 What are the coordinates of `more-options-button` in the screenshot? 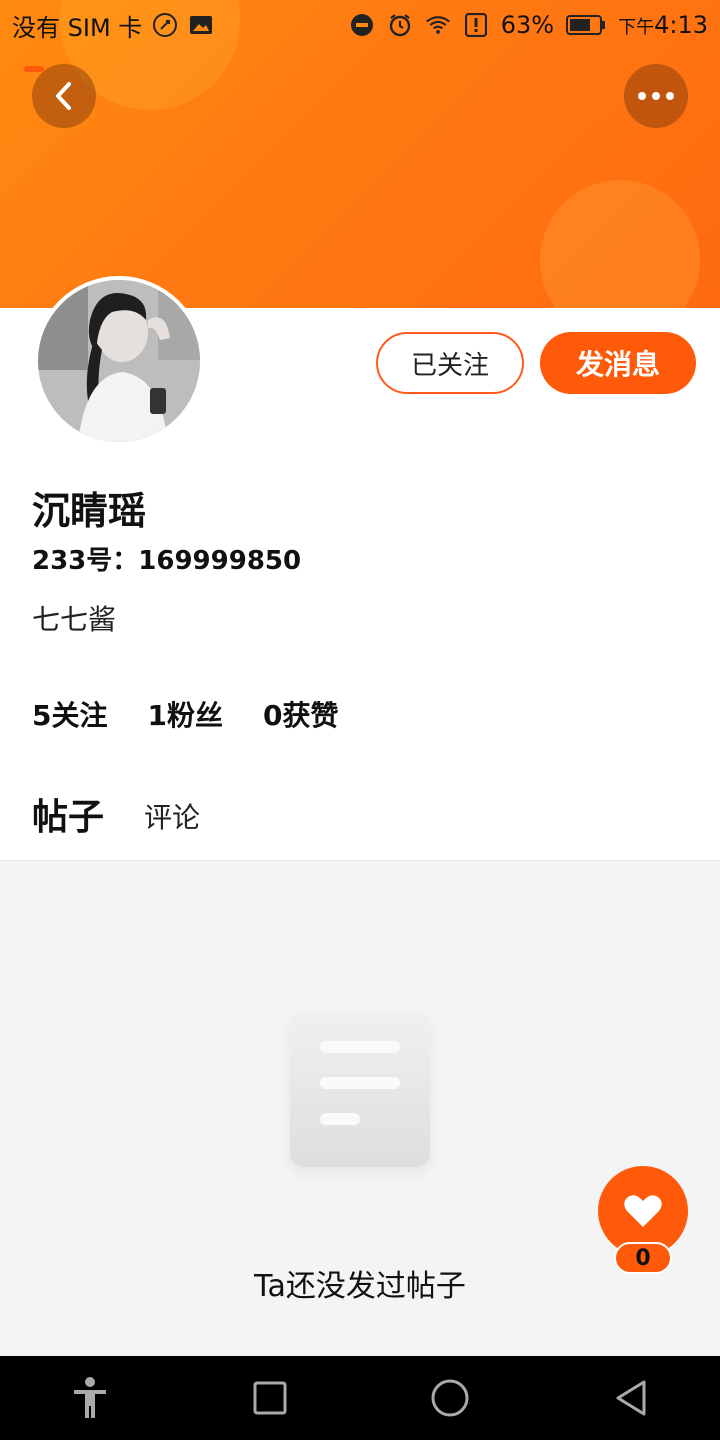 It's located at (656, 96).